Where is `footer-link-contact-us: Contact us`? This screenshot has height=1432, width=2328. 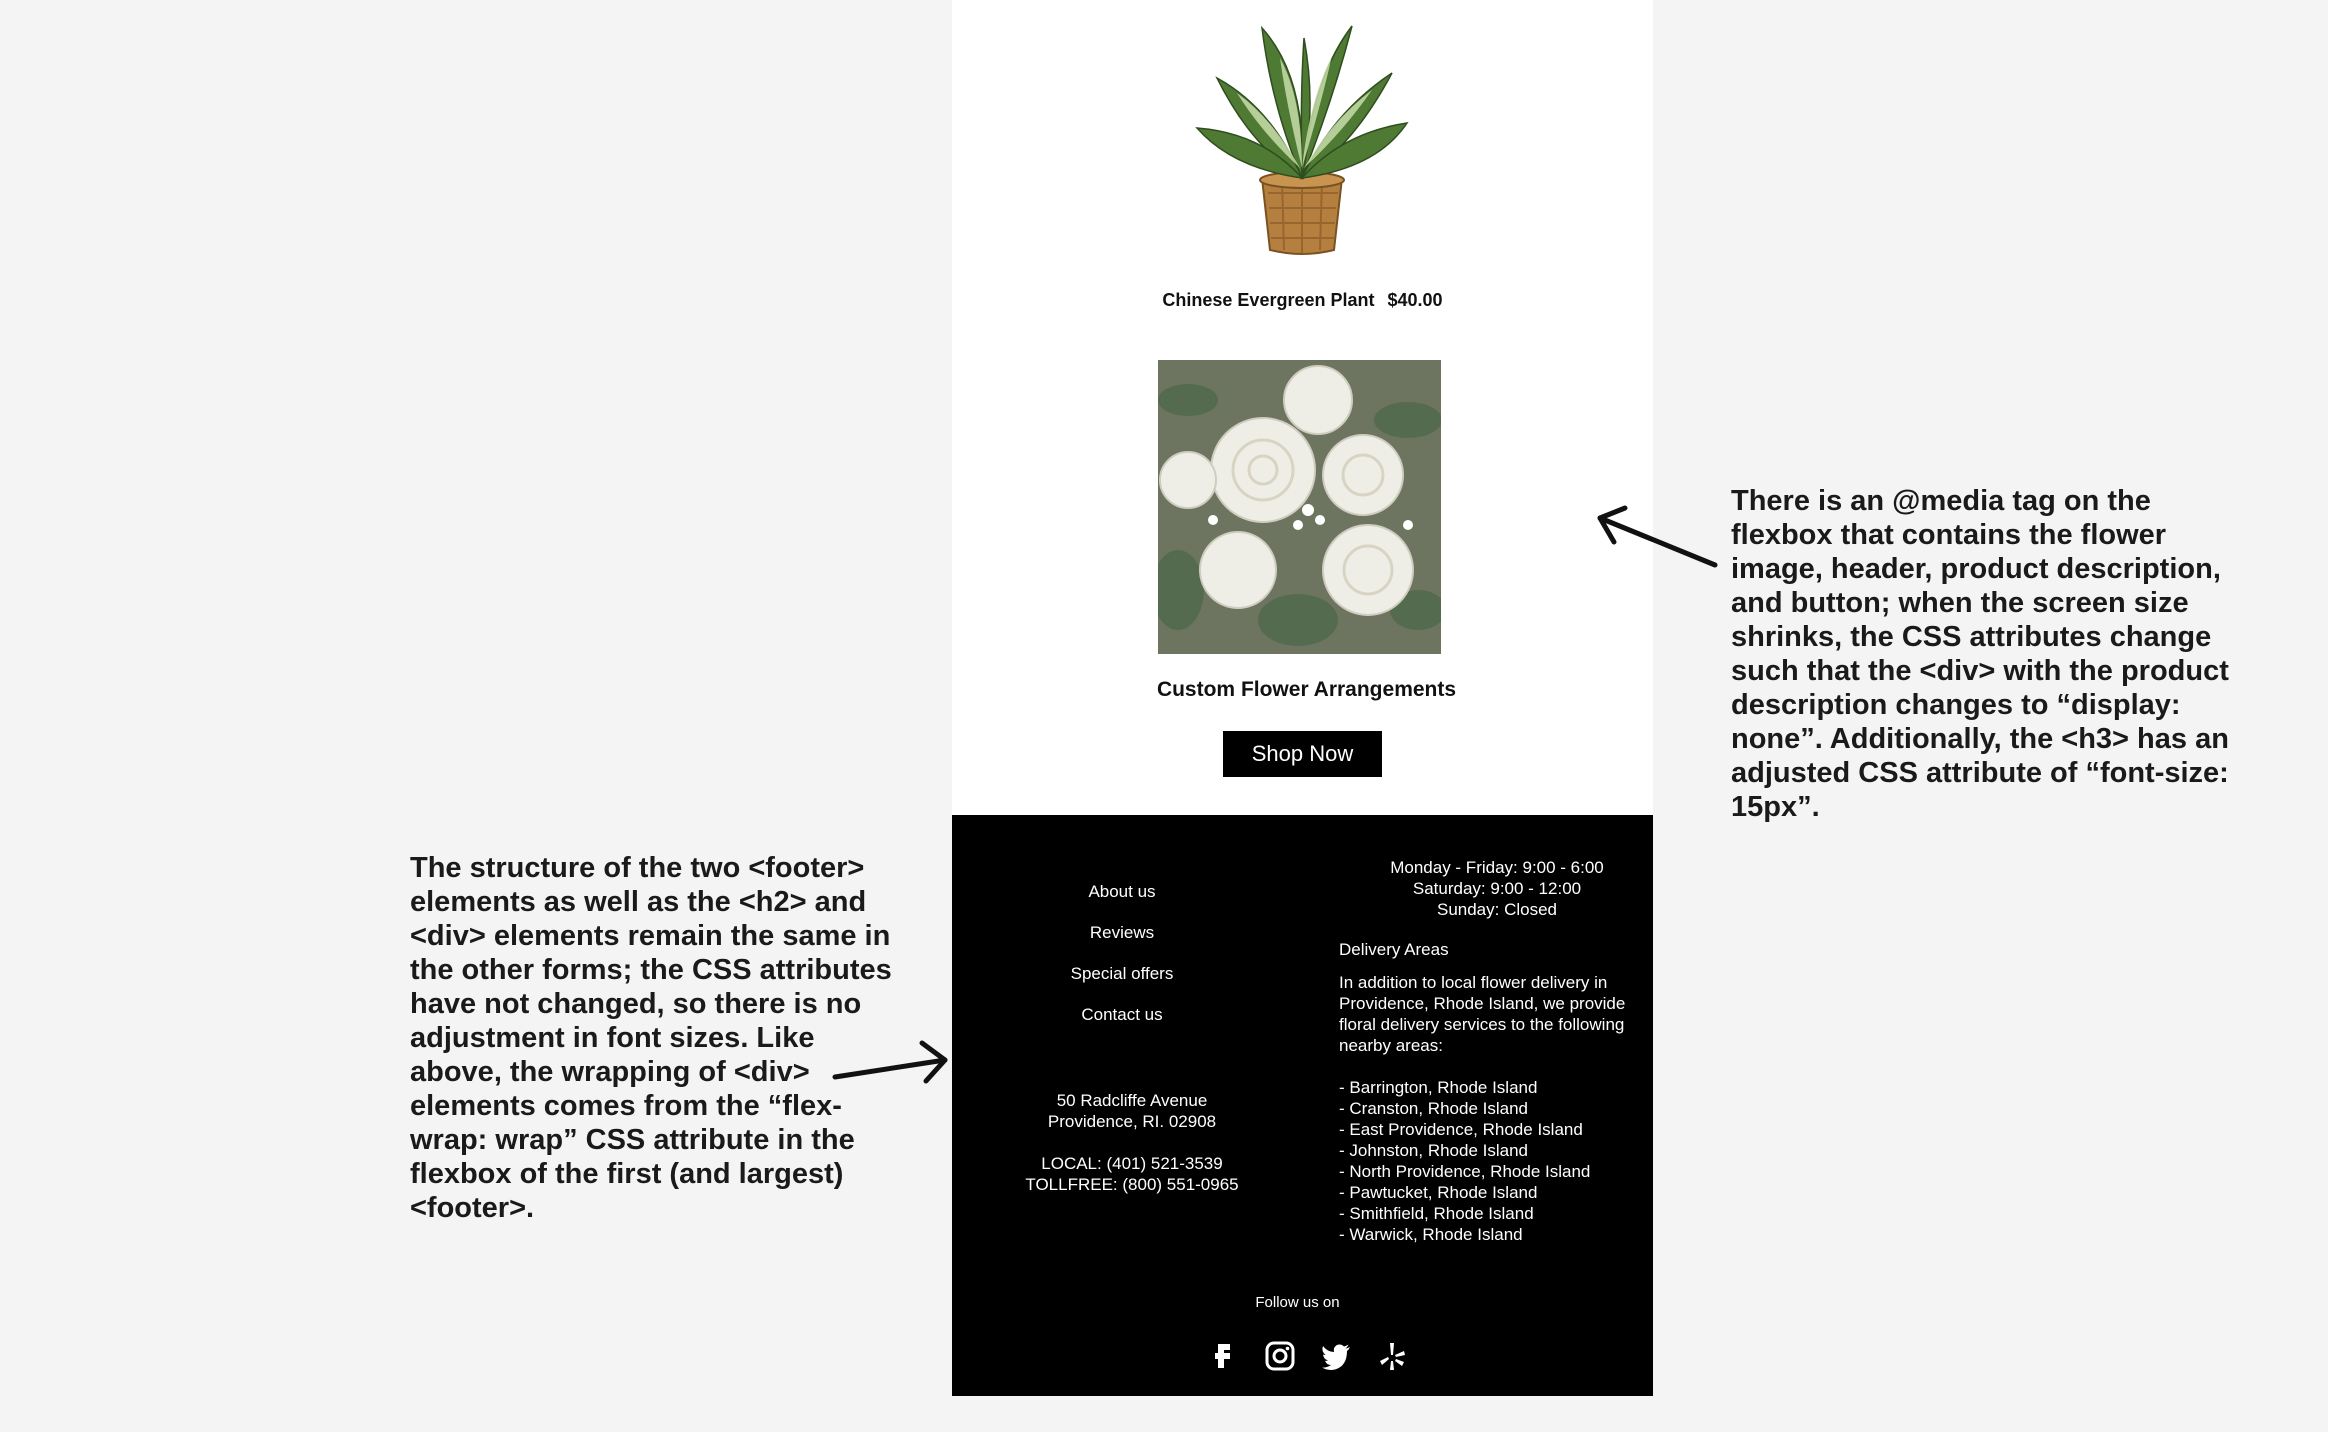 footer-link-contact-us: Contact us is located at coordinates (1121, 1014).